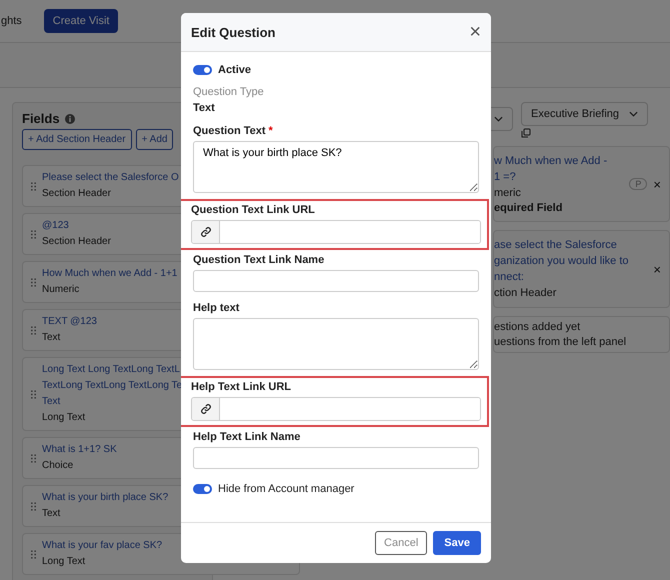  What do you see at coordinates (556, 245) in the screenshot?
I see `question-title: ase select the Salesforce` at bounding box center [556, 245].